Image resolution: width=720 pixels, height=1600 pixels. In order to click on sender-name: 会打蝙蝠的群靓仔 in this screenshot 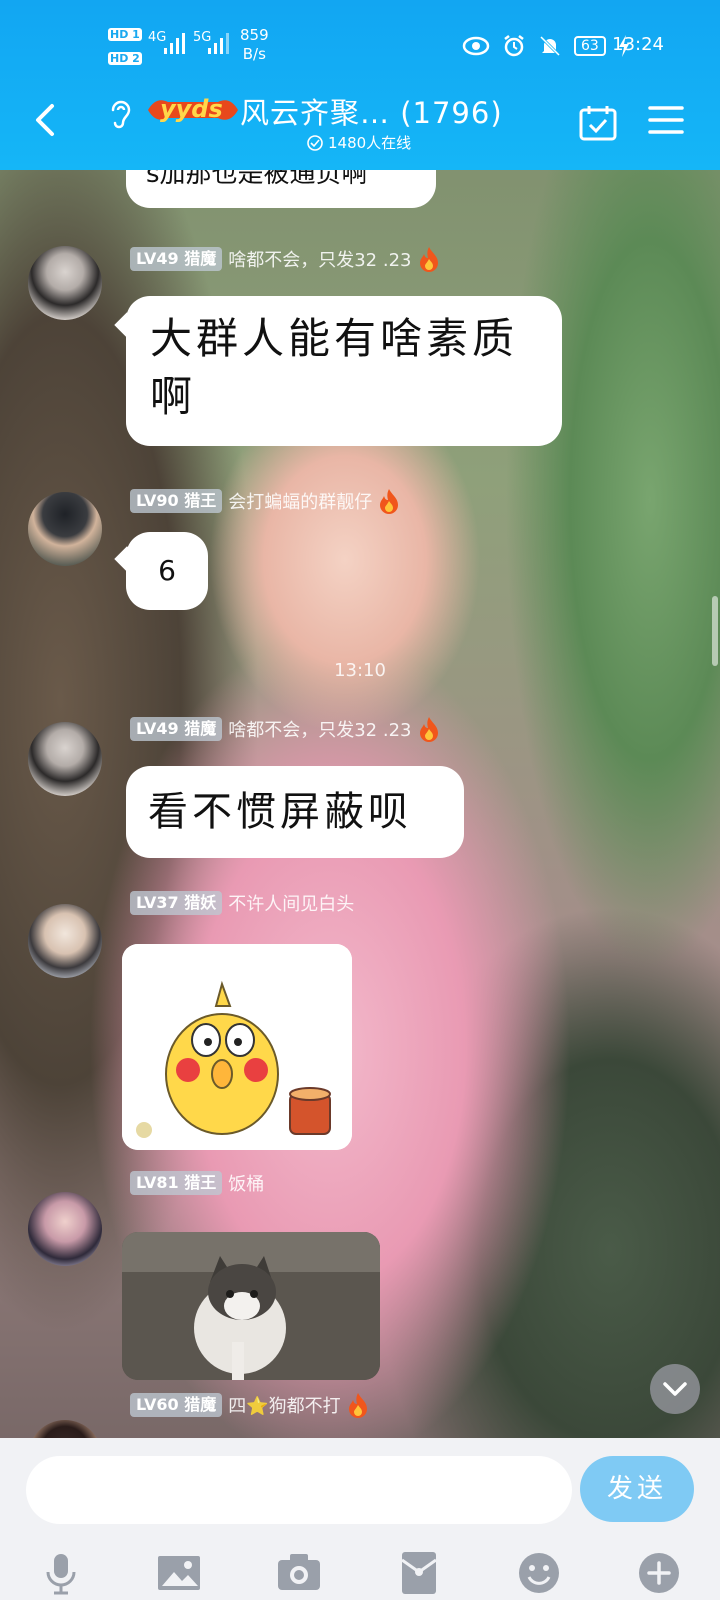, I will do `click(300, 501)`.